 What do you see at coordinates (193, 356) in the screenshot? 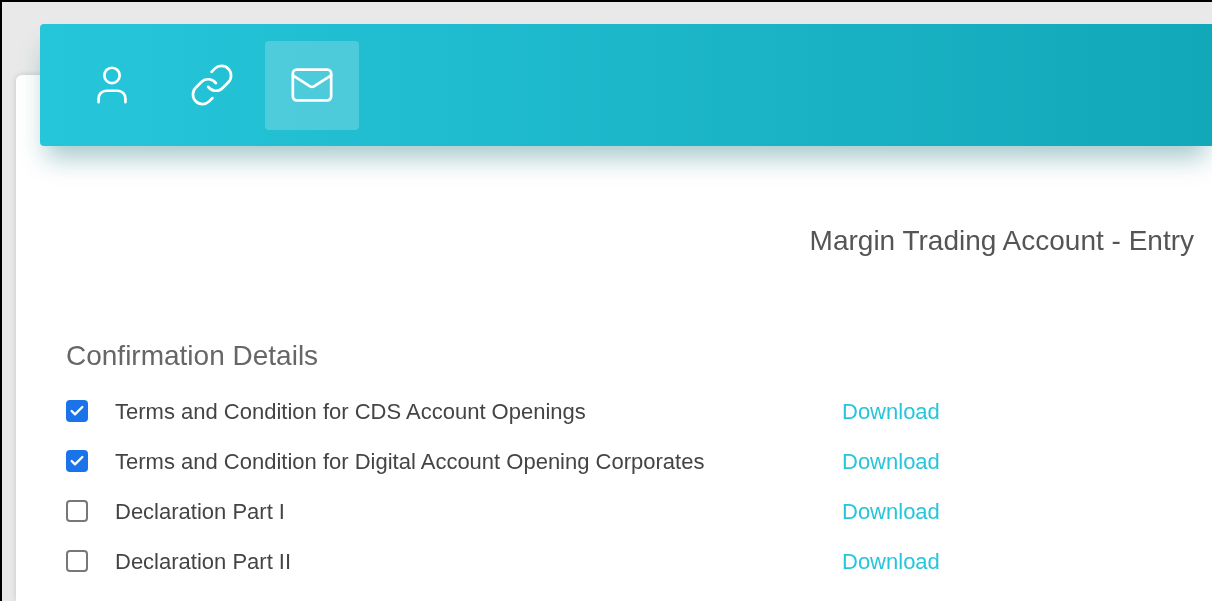
I see `section-heading: Confirmation Details` at bounding box center [193, 356].